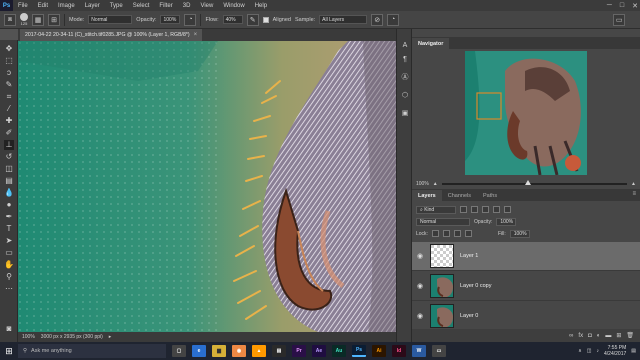 This screenshot has width=640, height=360. I want to click on quick-mask-icon: ◙, so click(9, 329).